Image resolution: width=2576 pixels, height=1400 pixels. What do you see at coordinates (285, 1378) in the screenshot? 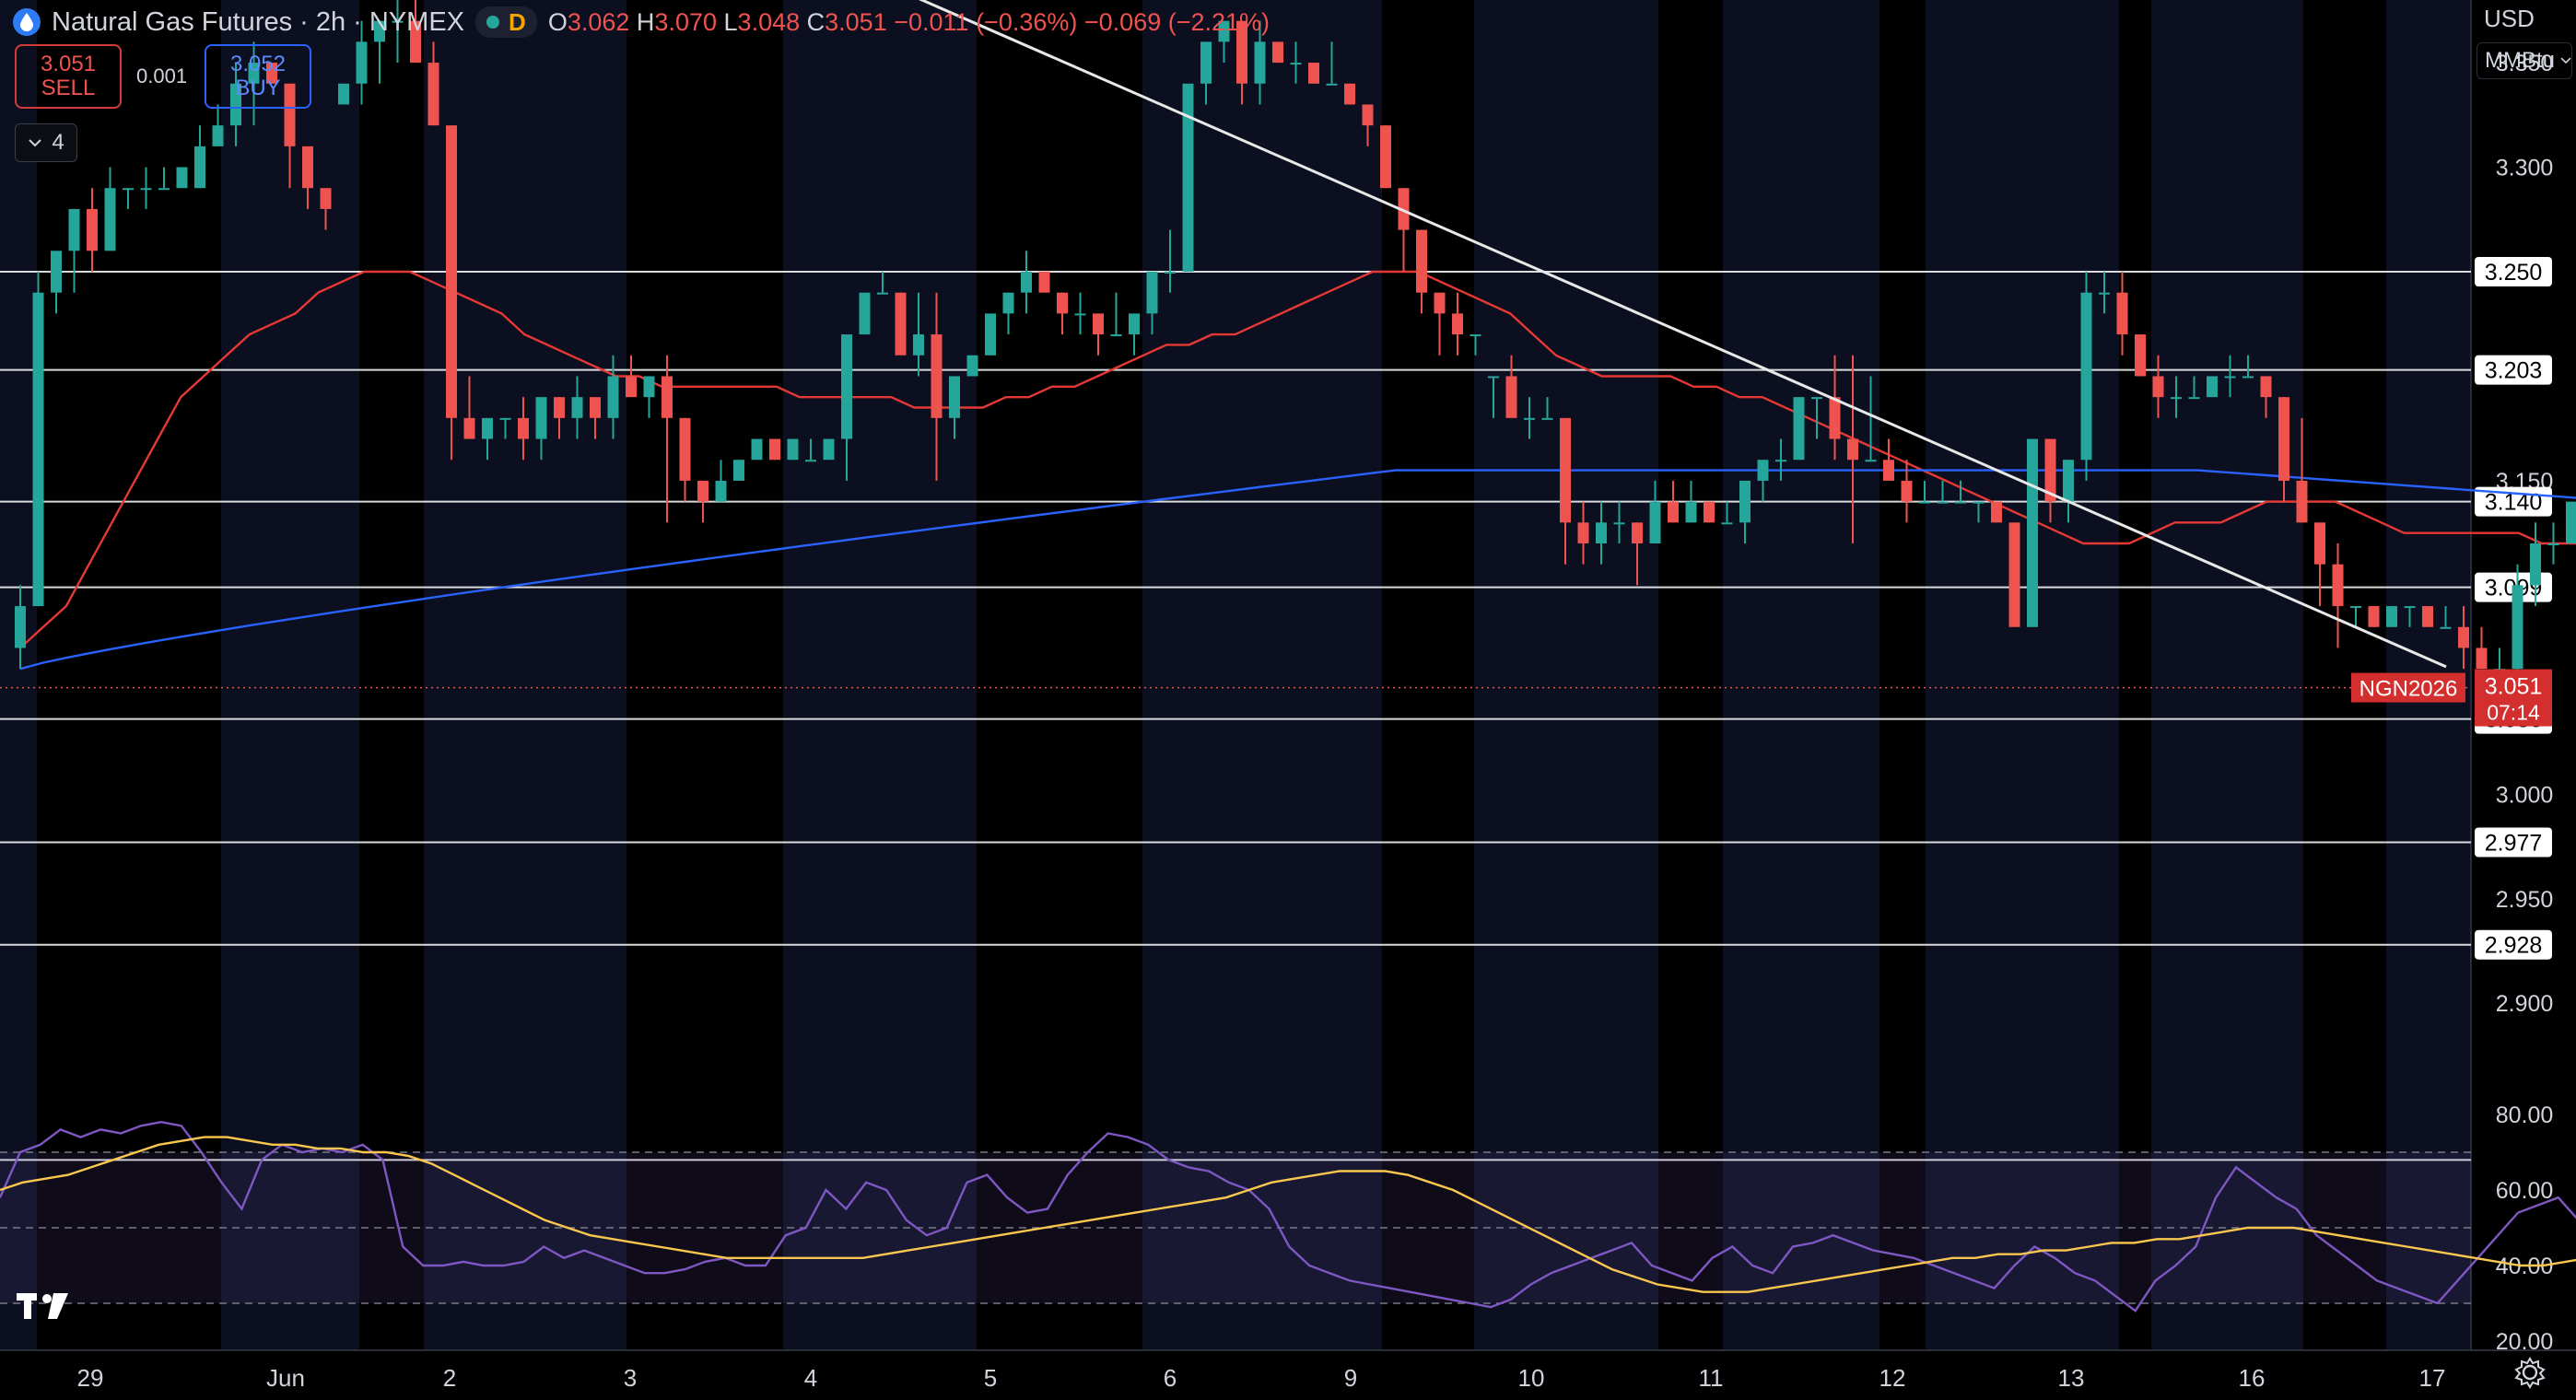
I see `x-axis-label: Jun` at bounding box center [285, 1378].